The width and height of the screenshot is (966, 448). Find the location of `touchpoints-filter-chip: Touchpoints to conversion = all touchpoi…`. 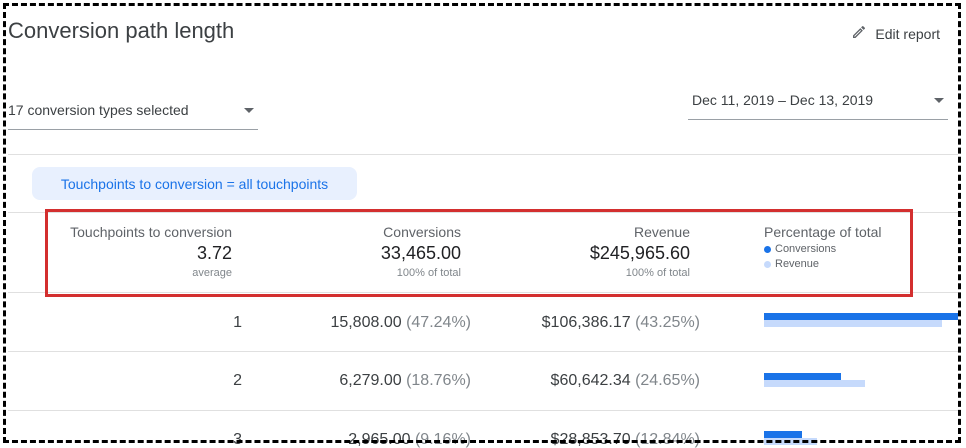

touchpoints-filter-chip: Touchpoints to conversion = all touchpoi… is located at coordinates (194, 183).